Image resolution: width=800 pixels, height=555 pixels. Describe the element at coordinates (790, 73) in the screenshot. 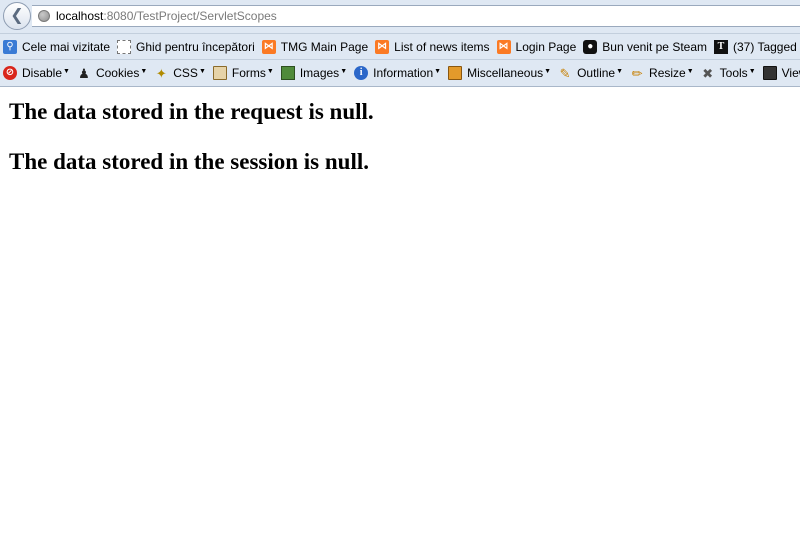

I see `menu-label: View Sour` at that location.